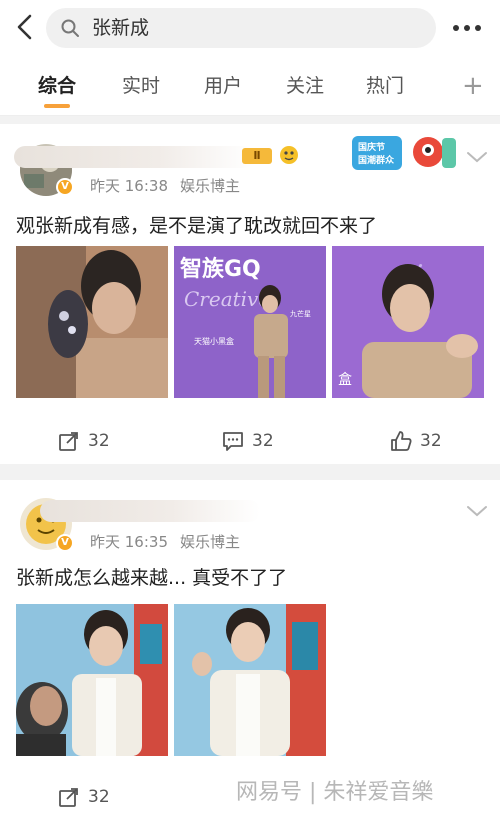  Describe the element at coordinates (214, 341) in the screenshot. I see `svg-text: 天猫小黑盒` at that location.